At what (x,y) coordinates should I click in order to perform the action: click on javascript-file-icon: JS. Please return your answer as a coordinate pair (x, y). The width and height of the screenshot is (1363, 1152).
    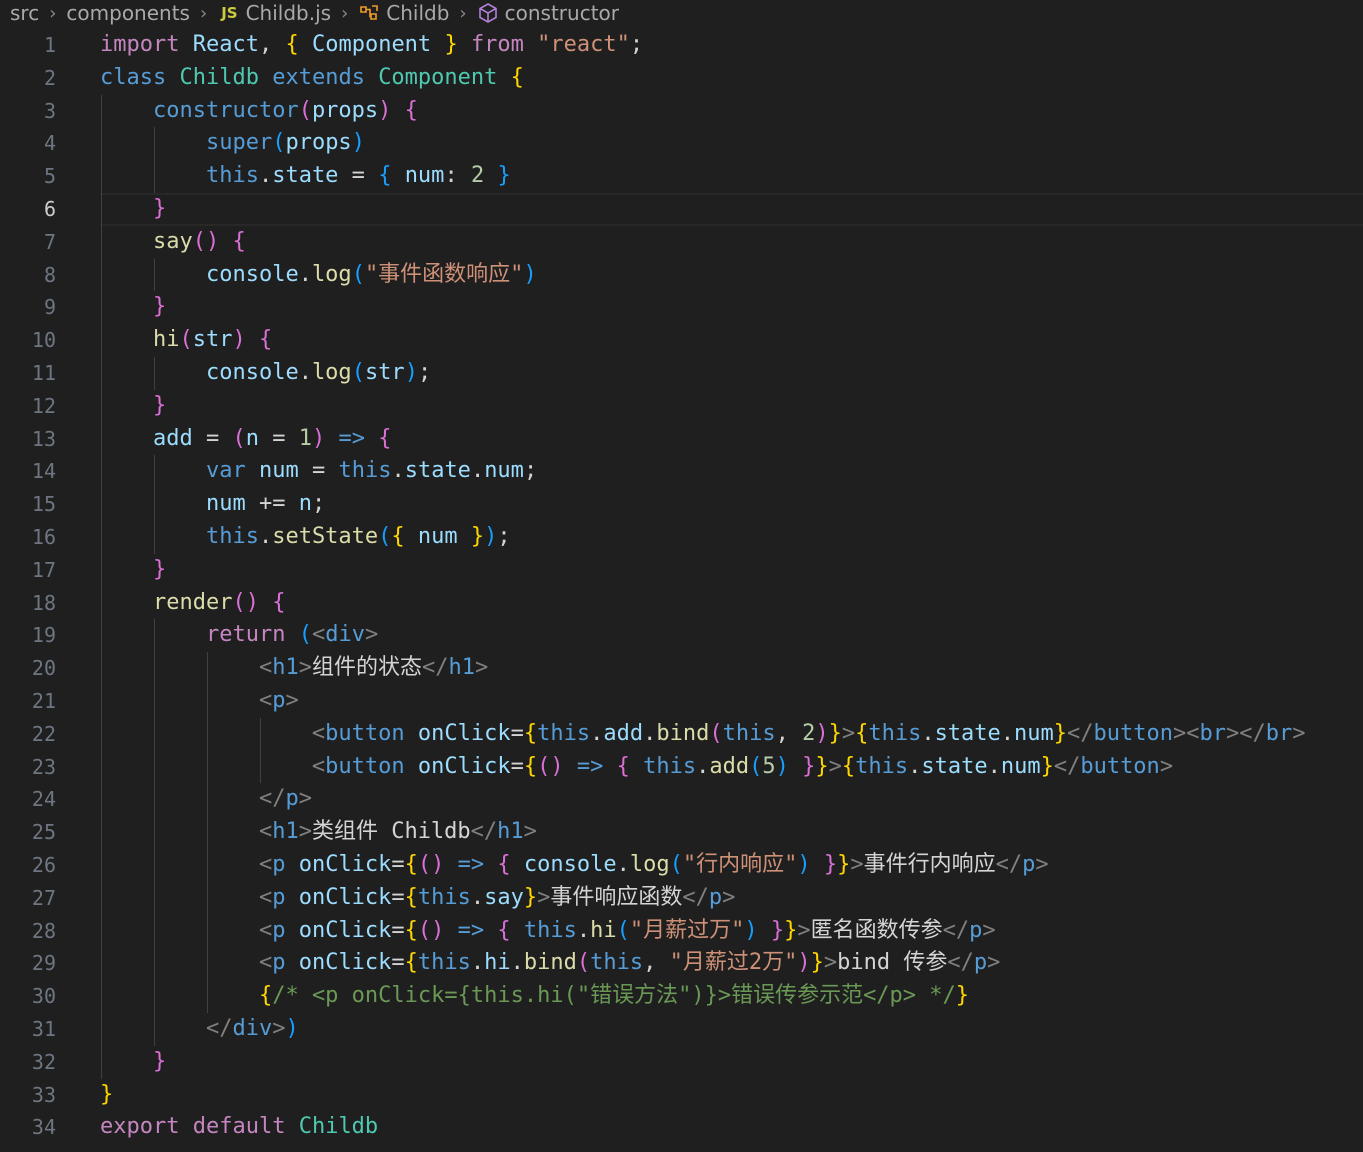
    Looking at the image, I should click on (229, 13).